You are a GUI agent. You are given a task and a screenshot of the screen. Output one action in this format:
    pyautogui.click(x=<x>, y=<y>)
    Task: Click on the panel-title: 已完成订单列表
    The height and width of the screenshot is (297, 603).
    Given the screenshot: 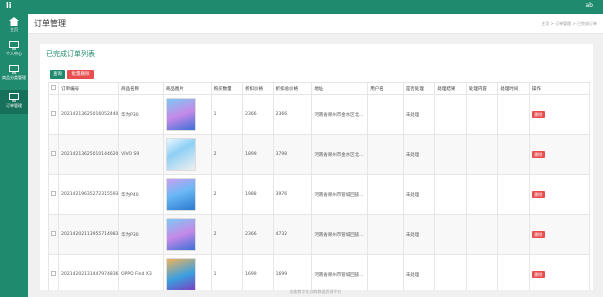 What is the action you would take?
    pyautogui.click(x=70, y=54)
    